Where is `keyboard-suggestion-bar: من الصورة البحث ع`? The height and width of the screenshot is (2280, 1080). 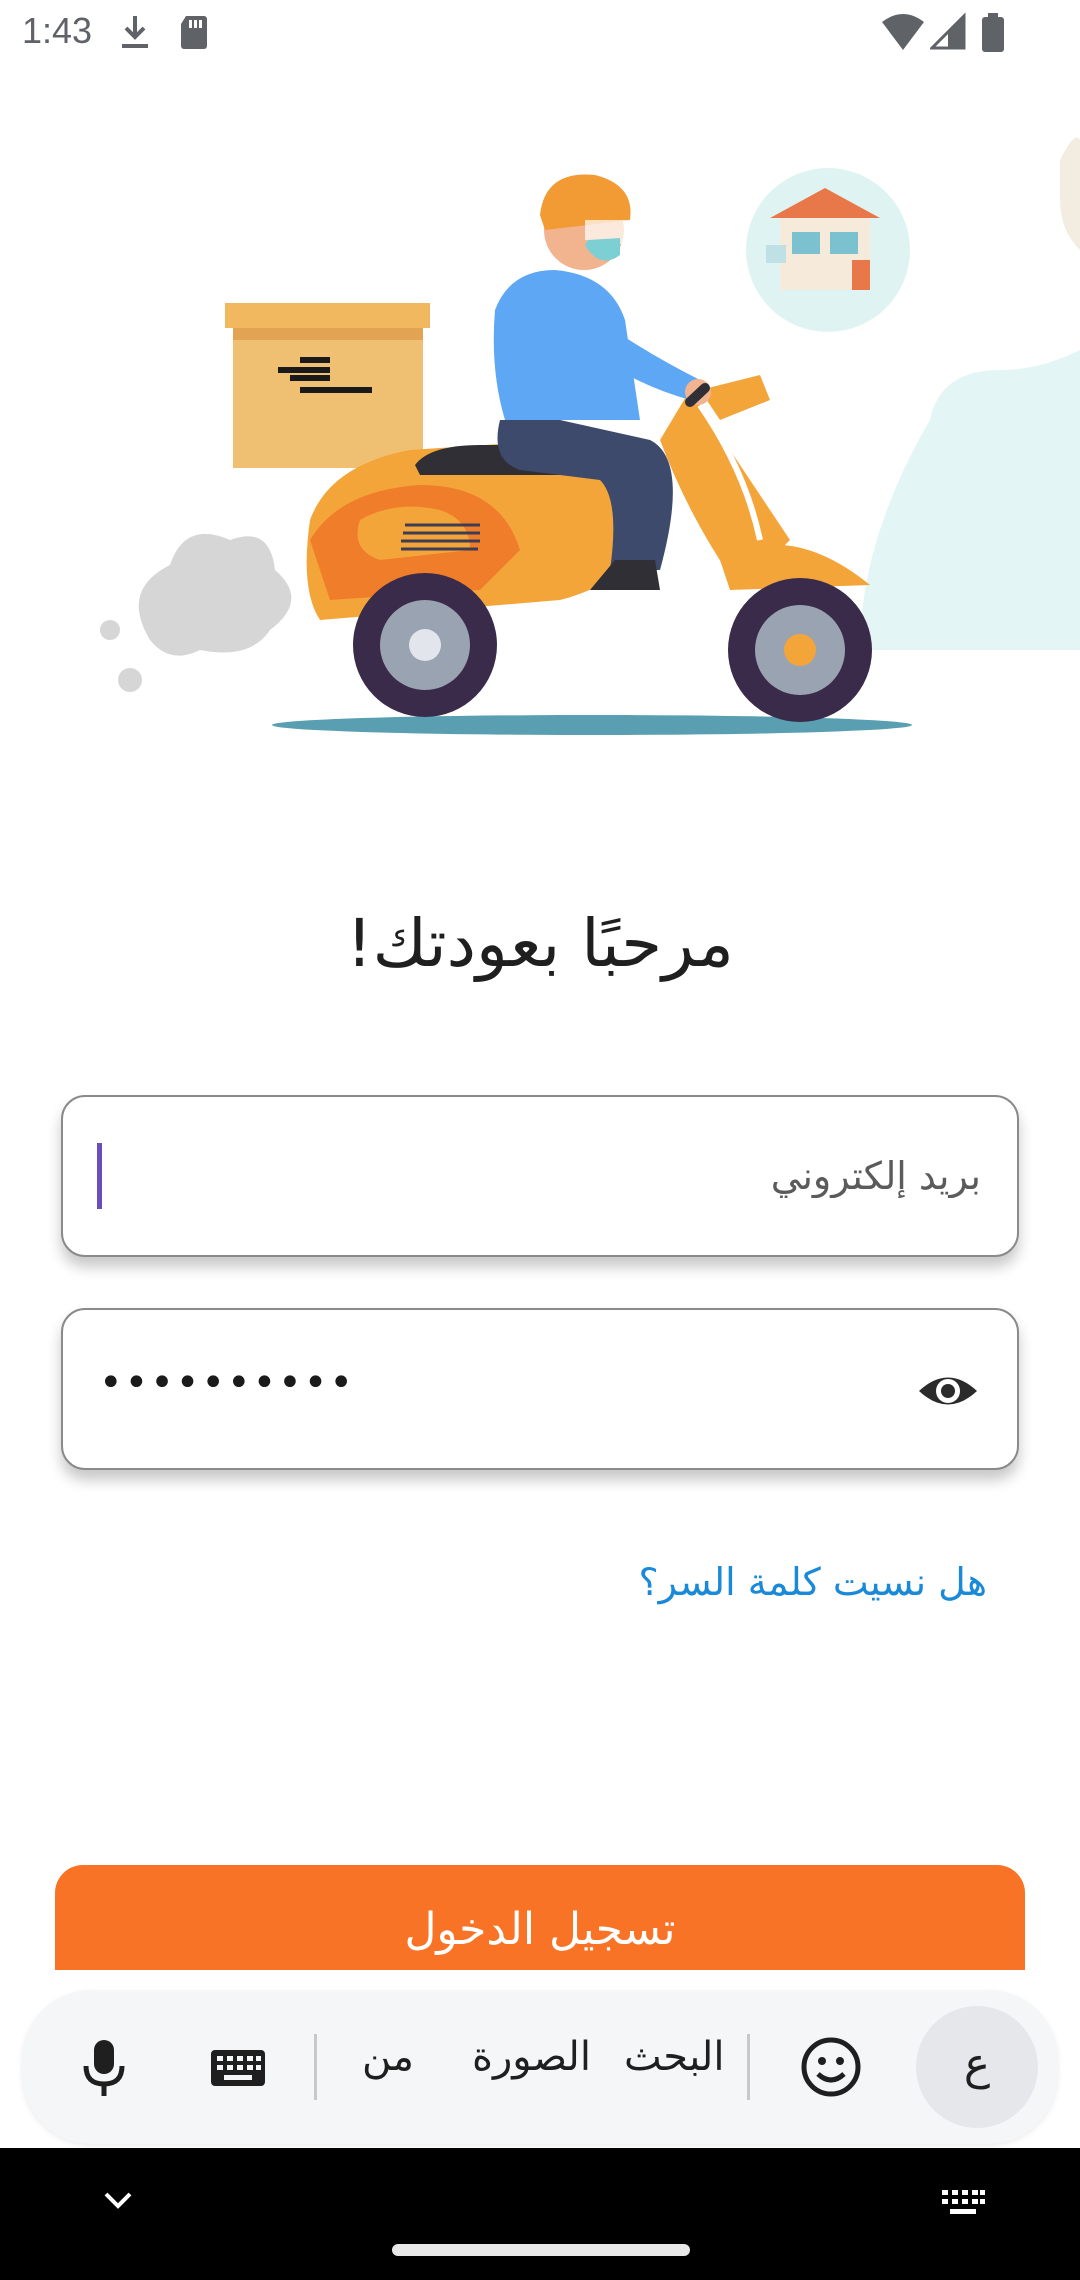 keyboard-suggestion-bar: من الصورة البحث ع is located at coordinates (540, 2067).